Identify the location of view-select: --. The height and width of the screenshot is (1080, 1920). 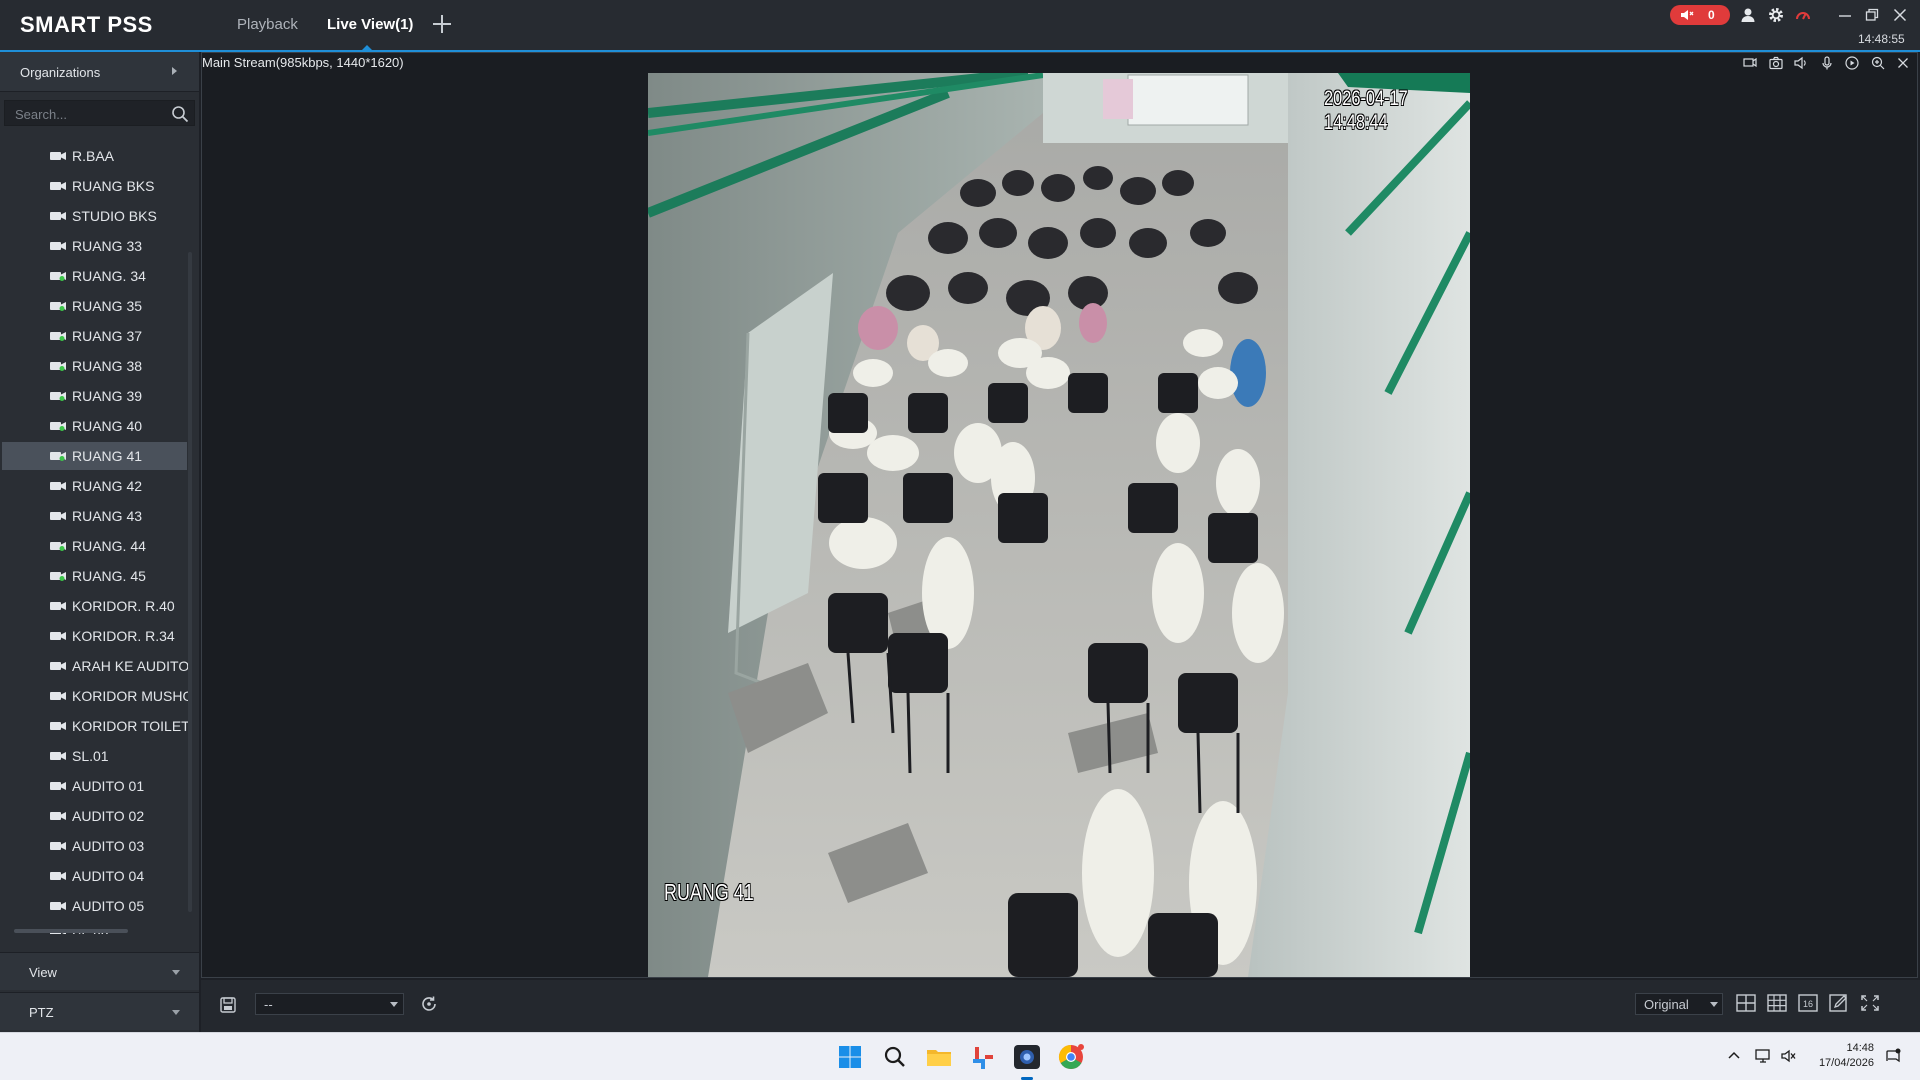
(329, 1004).